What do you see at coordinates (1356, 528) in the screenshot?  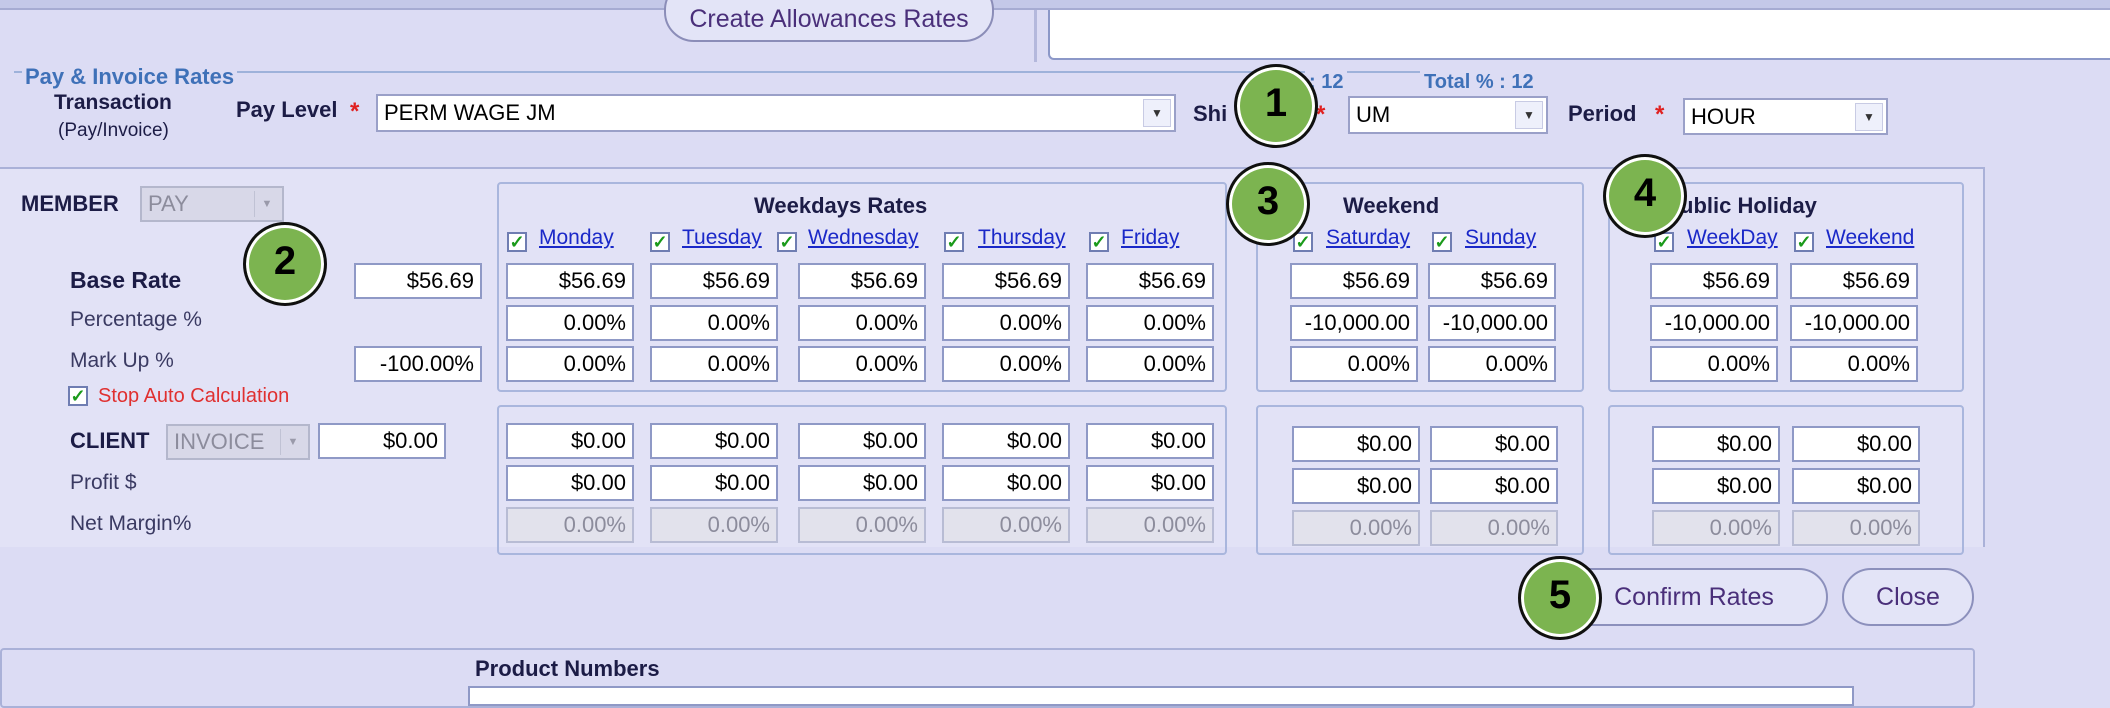 I see `weekend-margin-field: 0.00%` at bounding box center [1356, 528].